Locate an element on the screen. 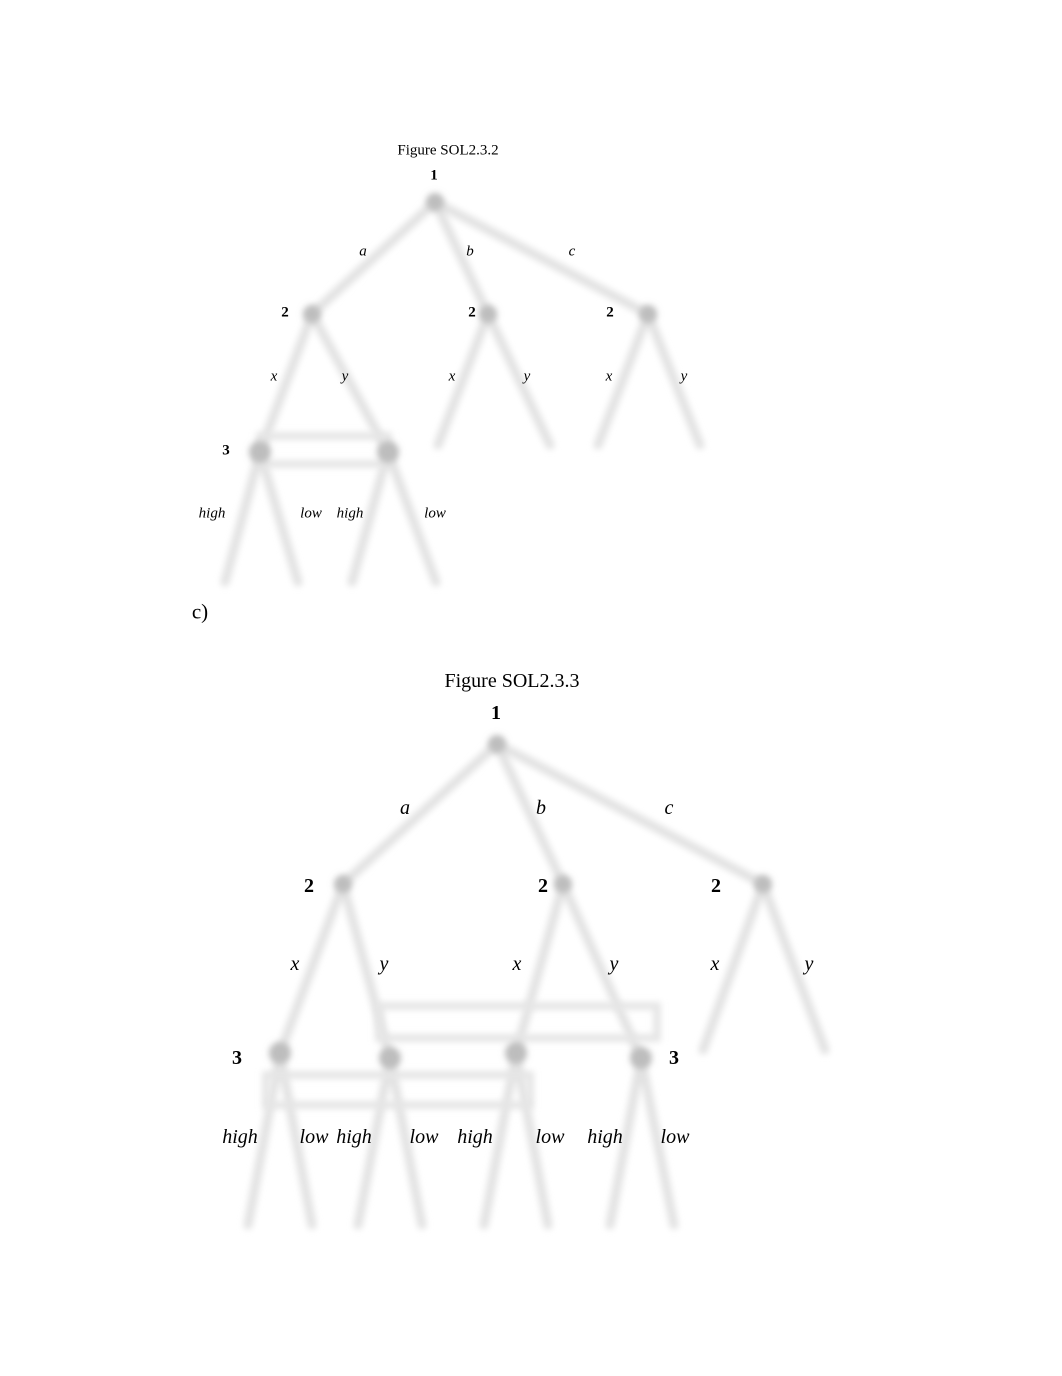 Image resolution: width=1062 pixels, height=1376 pixels. figure-1-action-c: c is located at coordinates (572, 251).